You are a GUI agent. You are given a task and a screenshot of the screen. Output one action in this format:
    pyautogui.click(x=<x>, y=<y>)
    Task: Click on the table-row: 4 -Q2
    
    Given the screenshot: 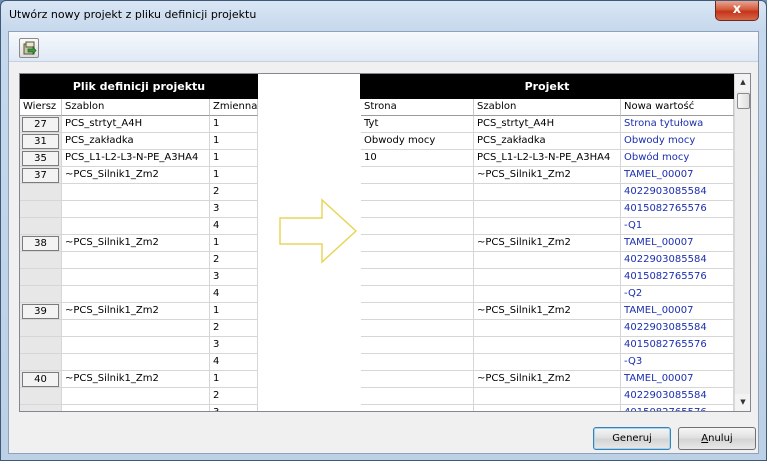 What is the action you would take?
    pyautogui.click(x=377, y=294)
    